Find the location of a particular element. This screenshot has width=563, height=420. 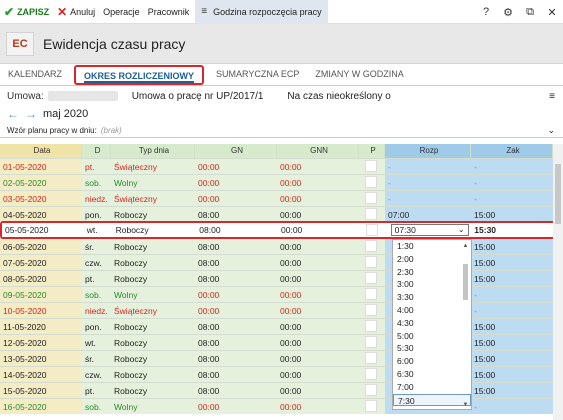

header-day: D is located at coordinates (96, 151).